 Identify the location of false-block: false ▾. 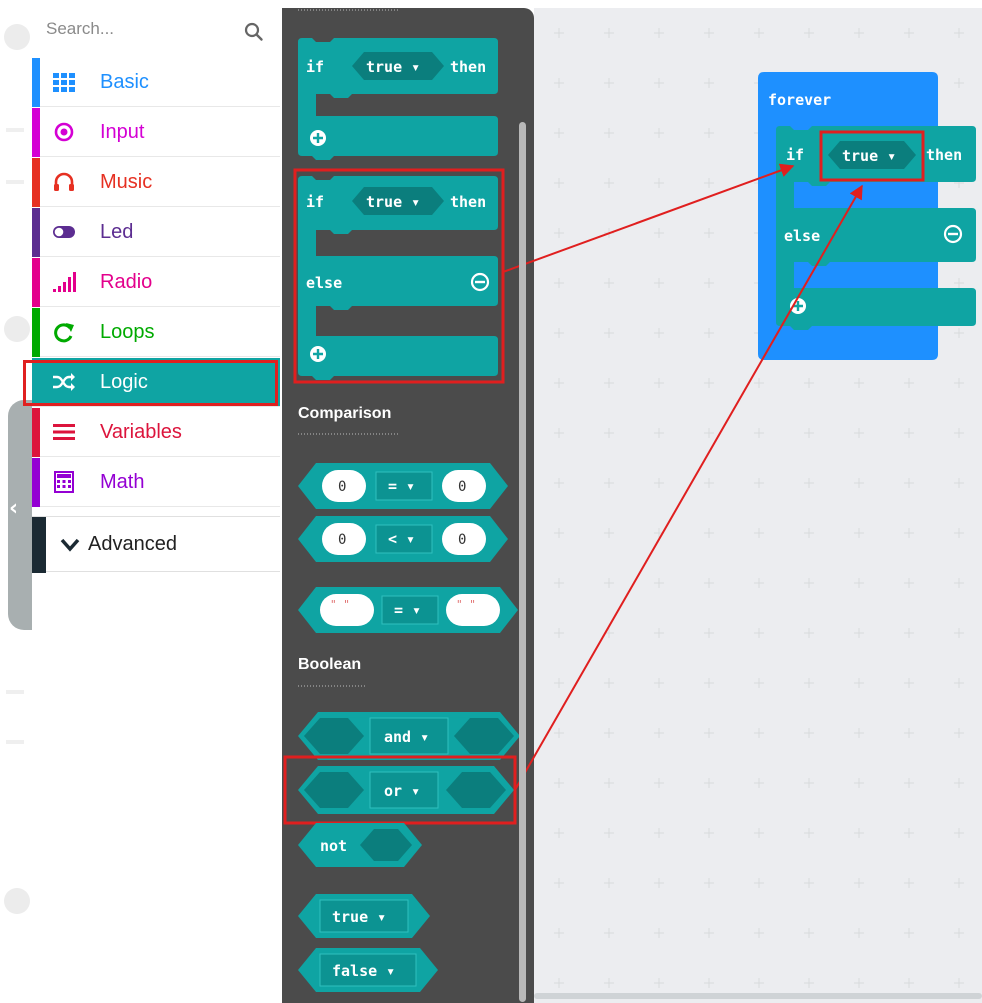
(368, 970).